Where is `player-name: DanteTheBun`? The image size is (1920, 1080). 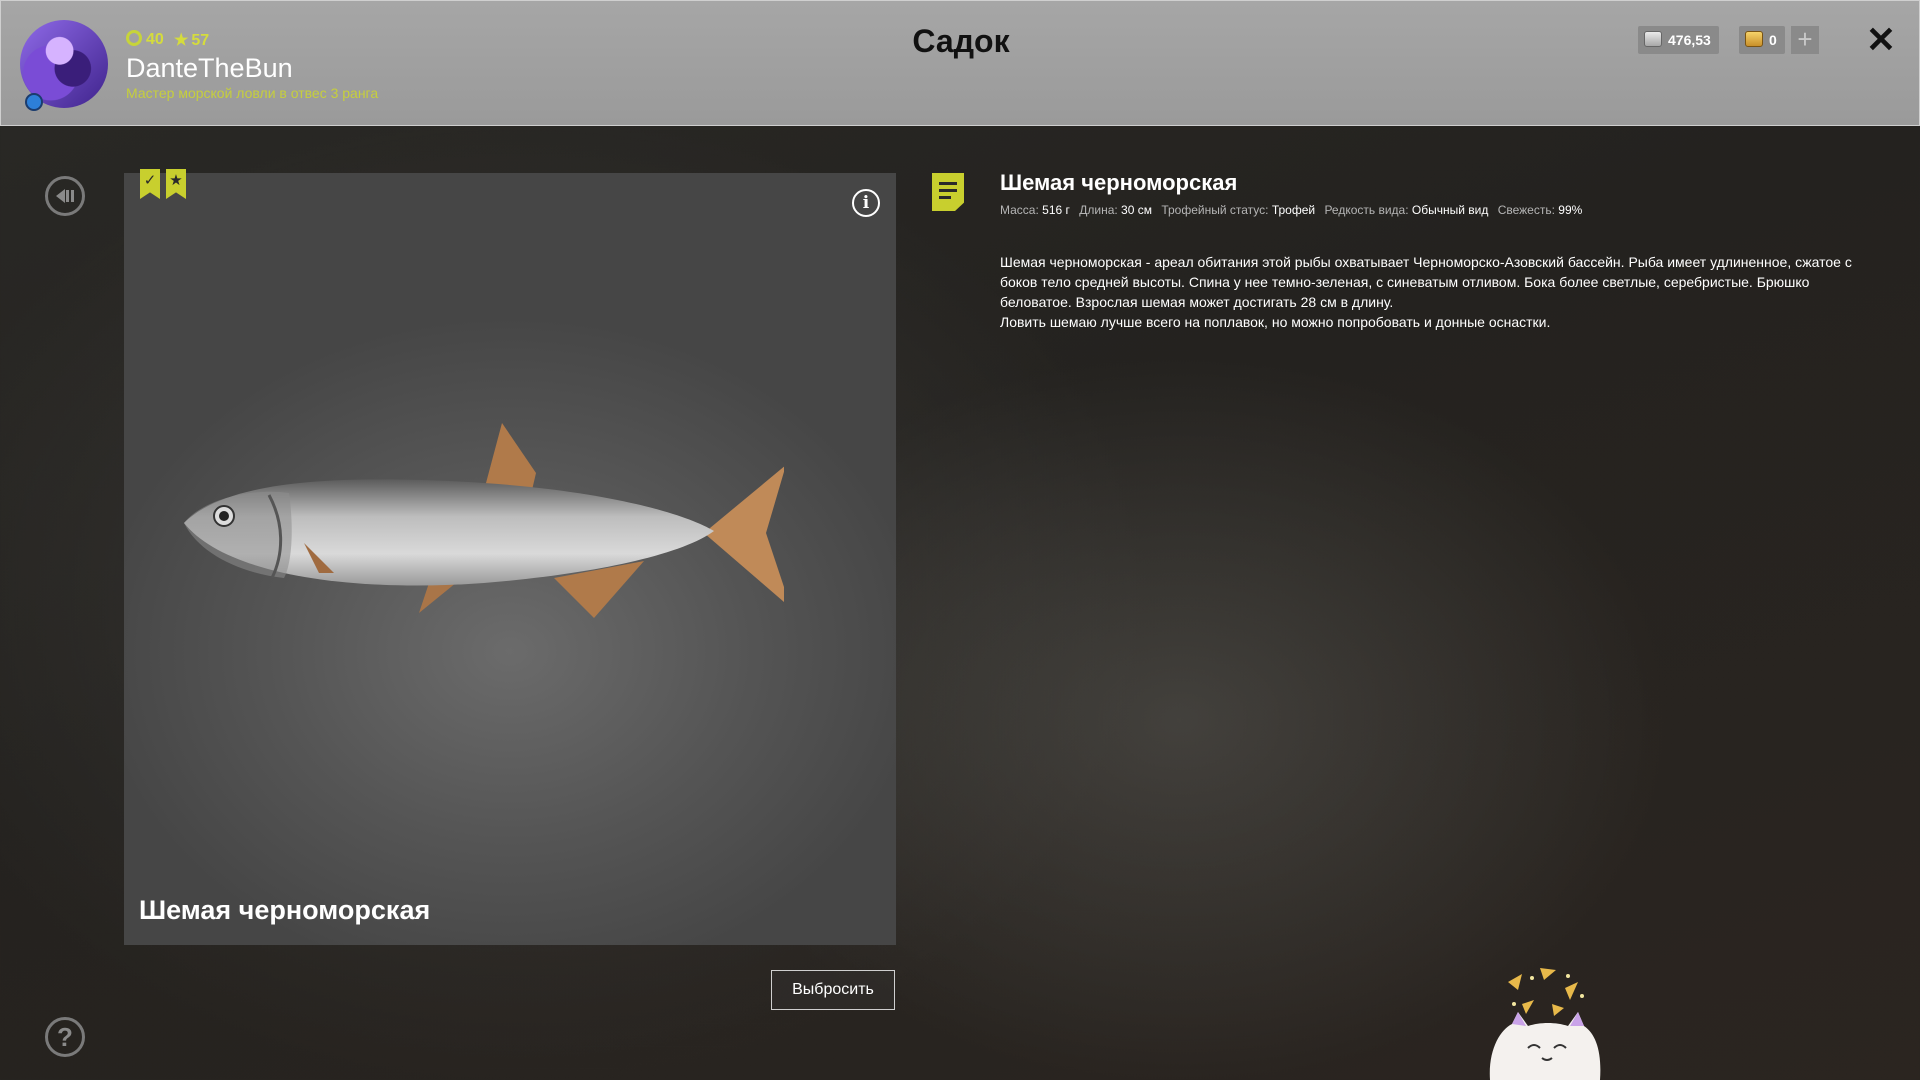
player-name: DanteTheBun is located at coordinates (209, 68).